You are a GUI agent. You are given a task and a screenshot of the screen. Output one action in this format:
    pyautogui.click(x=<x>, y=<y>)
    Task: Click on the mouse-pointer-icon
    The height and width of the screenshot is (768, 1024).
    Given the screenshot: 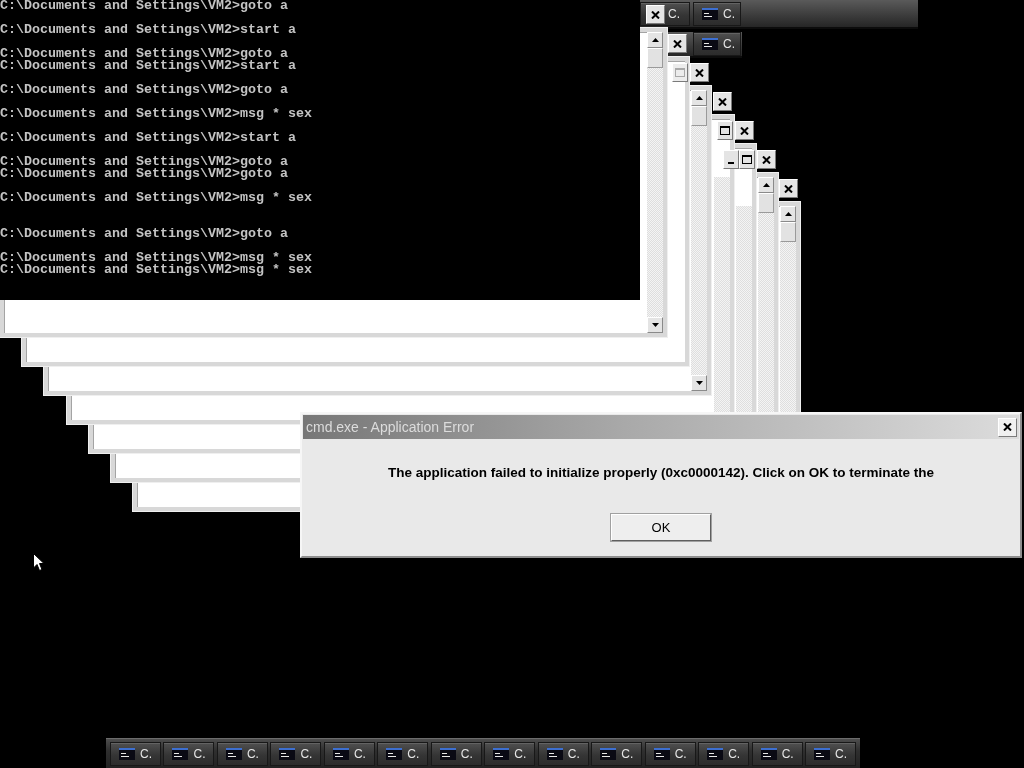 What is the action you would take?
    pyautogui.click(x=39, y=562)
    